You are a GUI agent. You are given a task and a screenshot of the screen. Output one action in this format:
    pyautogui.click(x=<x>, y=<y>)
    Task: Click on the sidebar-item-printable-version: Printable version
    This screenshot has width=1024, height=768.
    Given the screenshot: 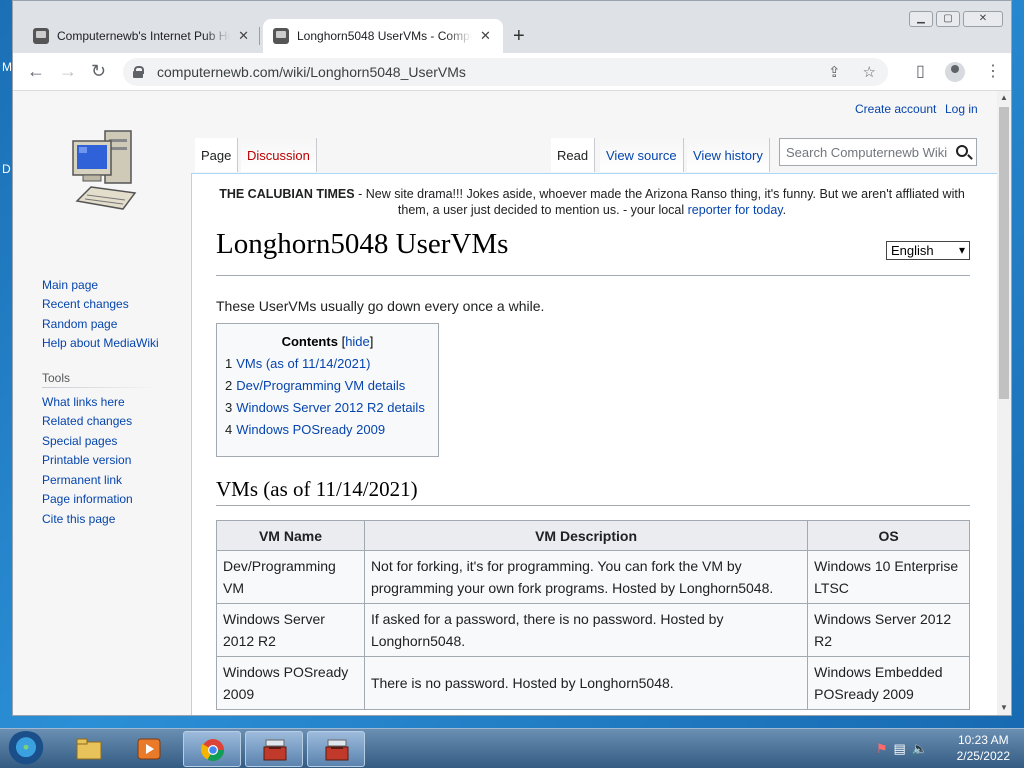 What is the action you would take?
    pyautogui.click(x=86, y=460)
    